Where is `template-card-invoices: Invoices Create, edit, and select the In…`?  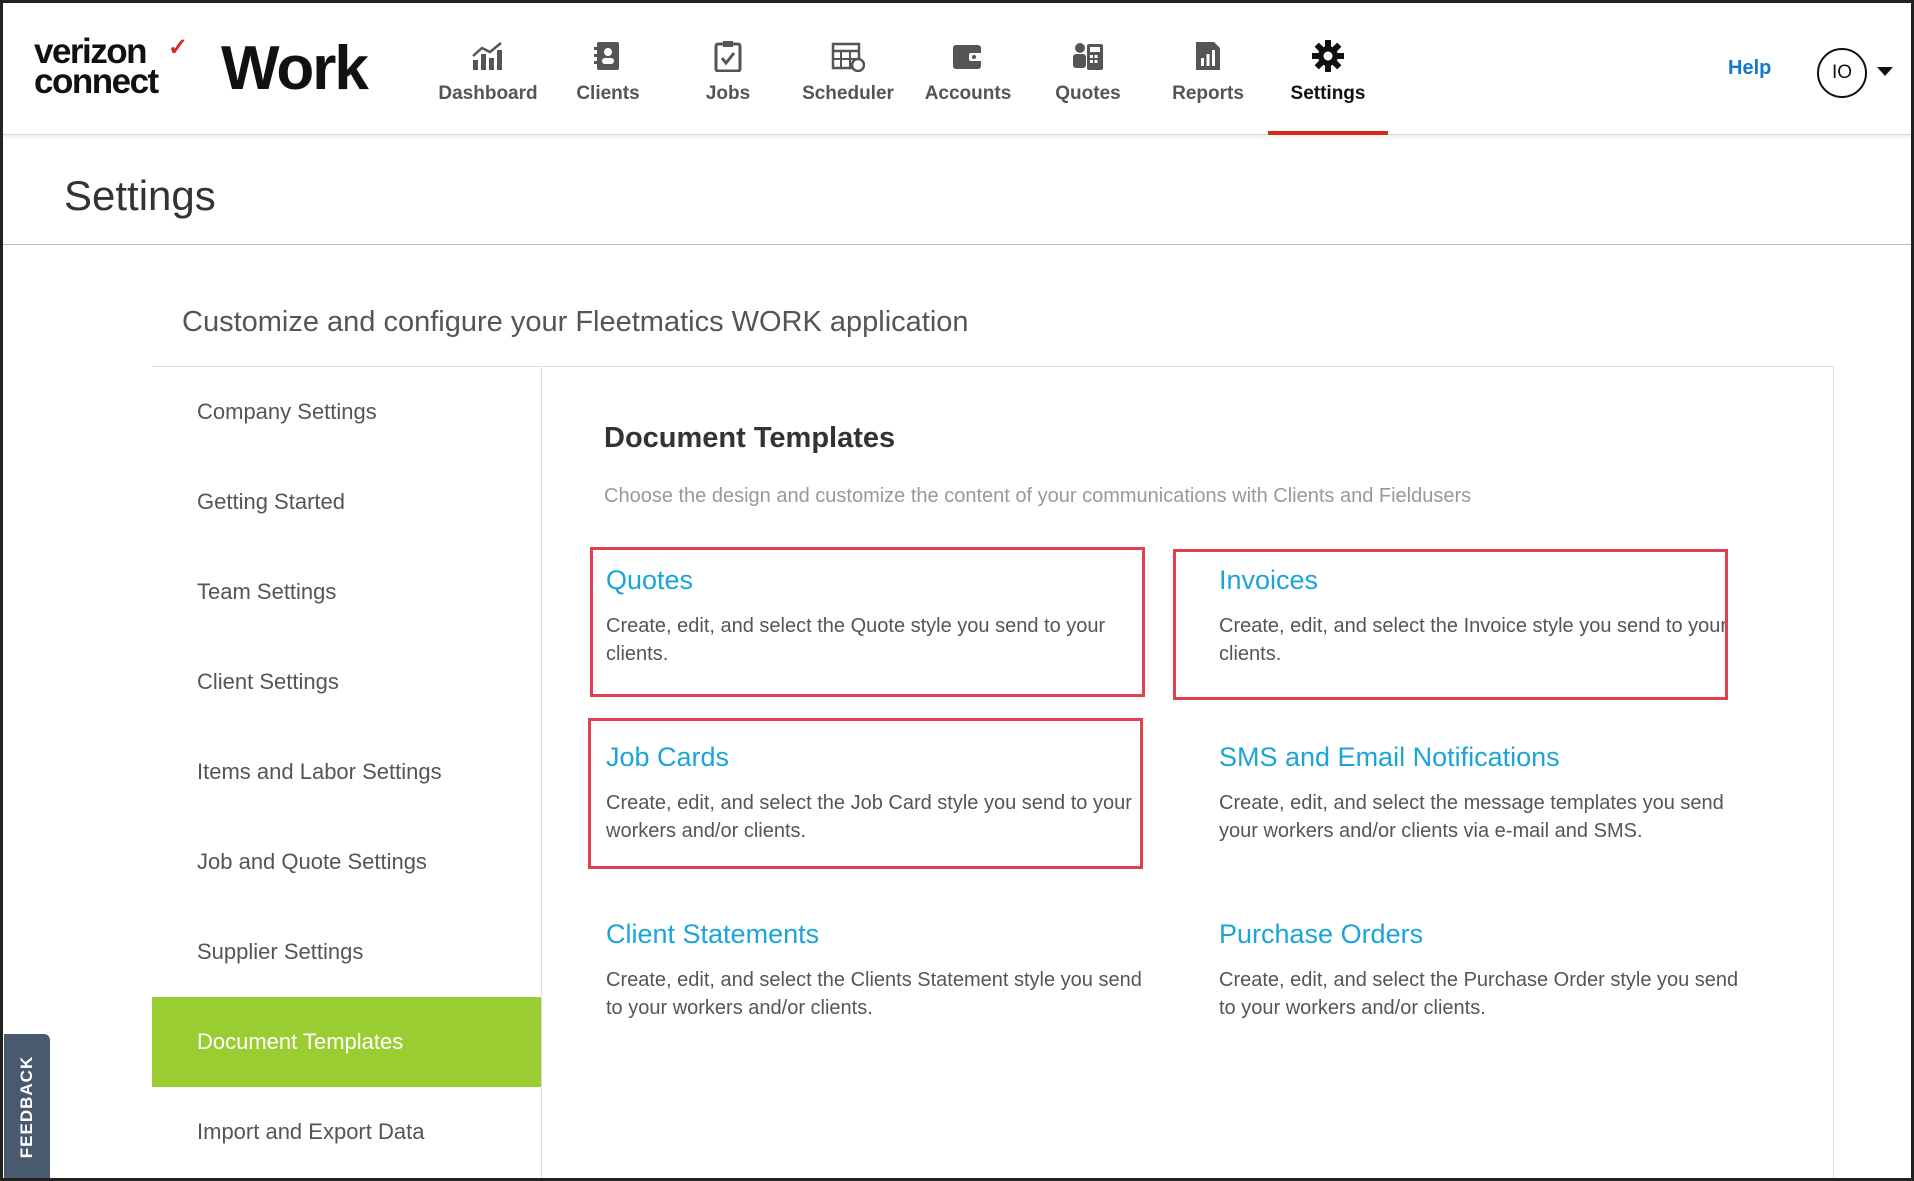 template-card-invoices: Invoices Create, edit, and select the In… is located at coordinates (1489, 616).